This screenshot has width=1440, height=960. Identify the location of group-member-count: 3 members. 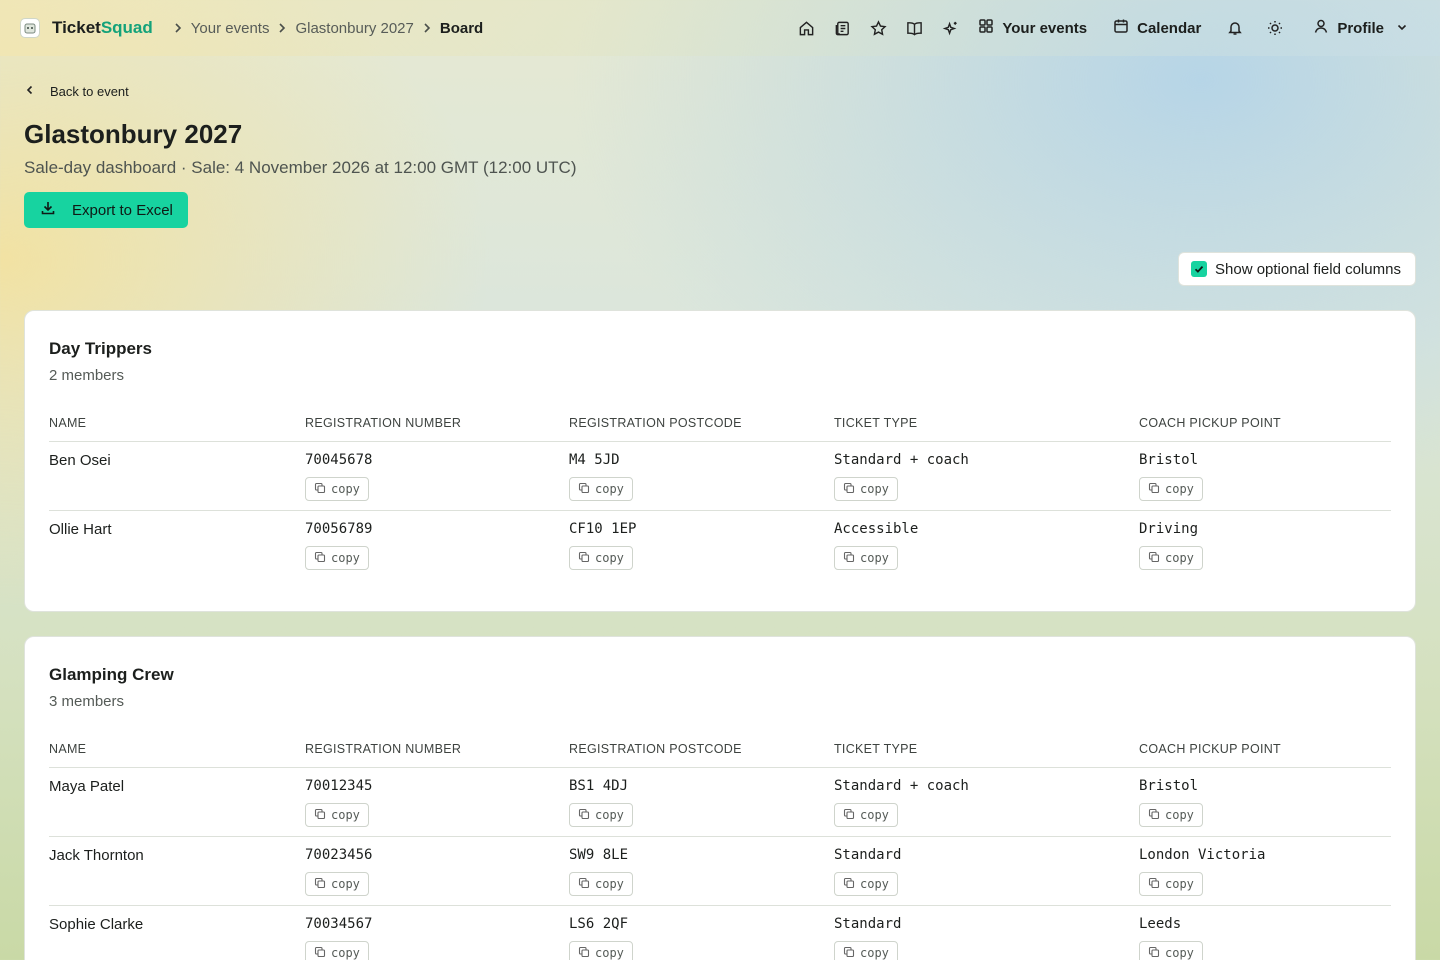
(87, 701).